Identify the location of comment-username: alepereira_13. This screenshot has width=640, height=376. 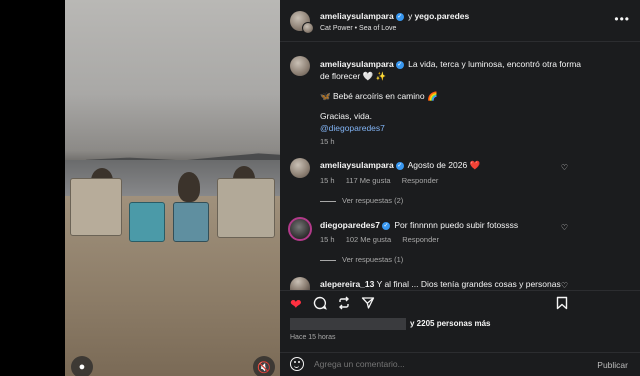
(347, 284).